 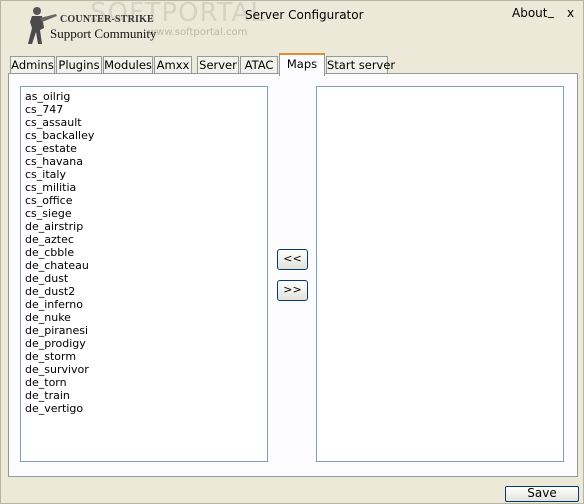 I want to click on map-list-item: cs_747, so click(x=144, y=109).